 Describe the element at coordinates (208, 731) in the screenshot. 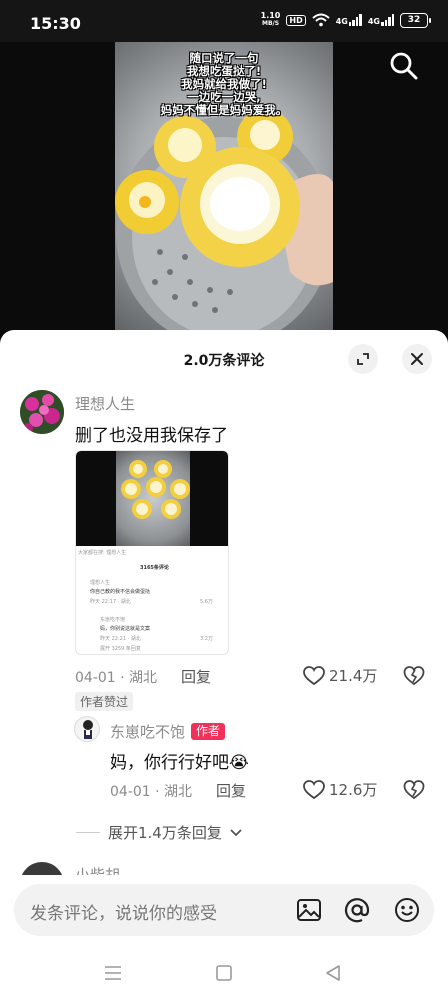

I see `author-tag: 作者` at that location.